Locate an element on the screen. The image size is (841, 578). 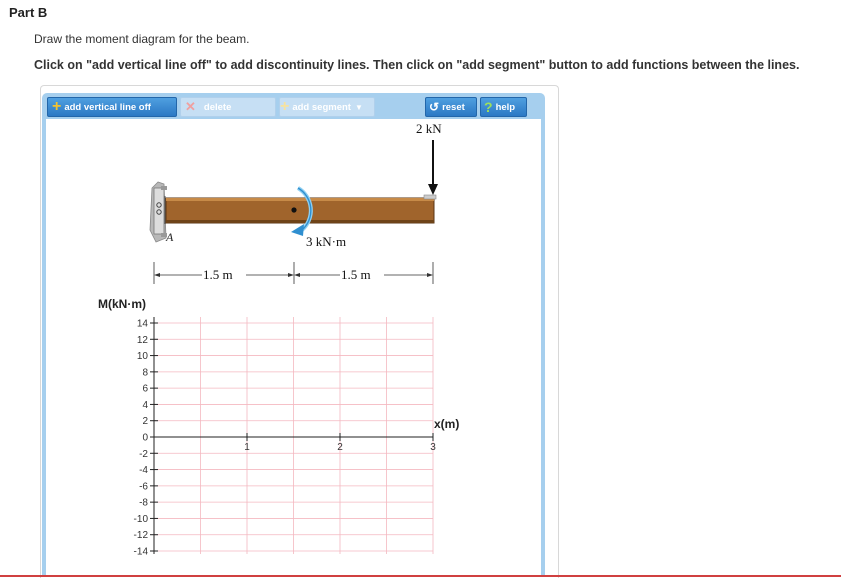
dimension-lines is located at coordinates (293, 273).